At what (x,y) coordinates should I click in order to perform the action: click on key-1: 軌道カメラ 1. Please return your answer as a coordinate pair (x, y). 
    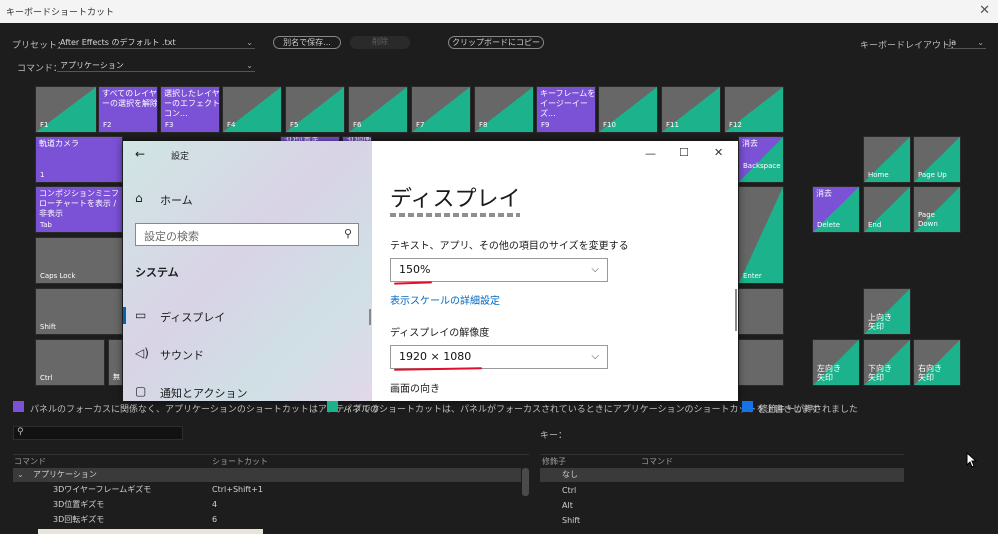
    Looking at the image, I should click on (79, 159).